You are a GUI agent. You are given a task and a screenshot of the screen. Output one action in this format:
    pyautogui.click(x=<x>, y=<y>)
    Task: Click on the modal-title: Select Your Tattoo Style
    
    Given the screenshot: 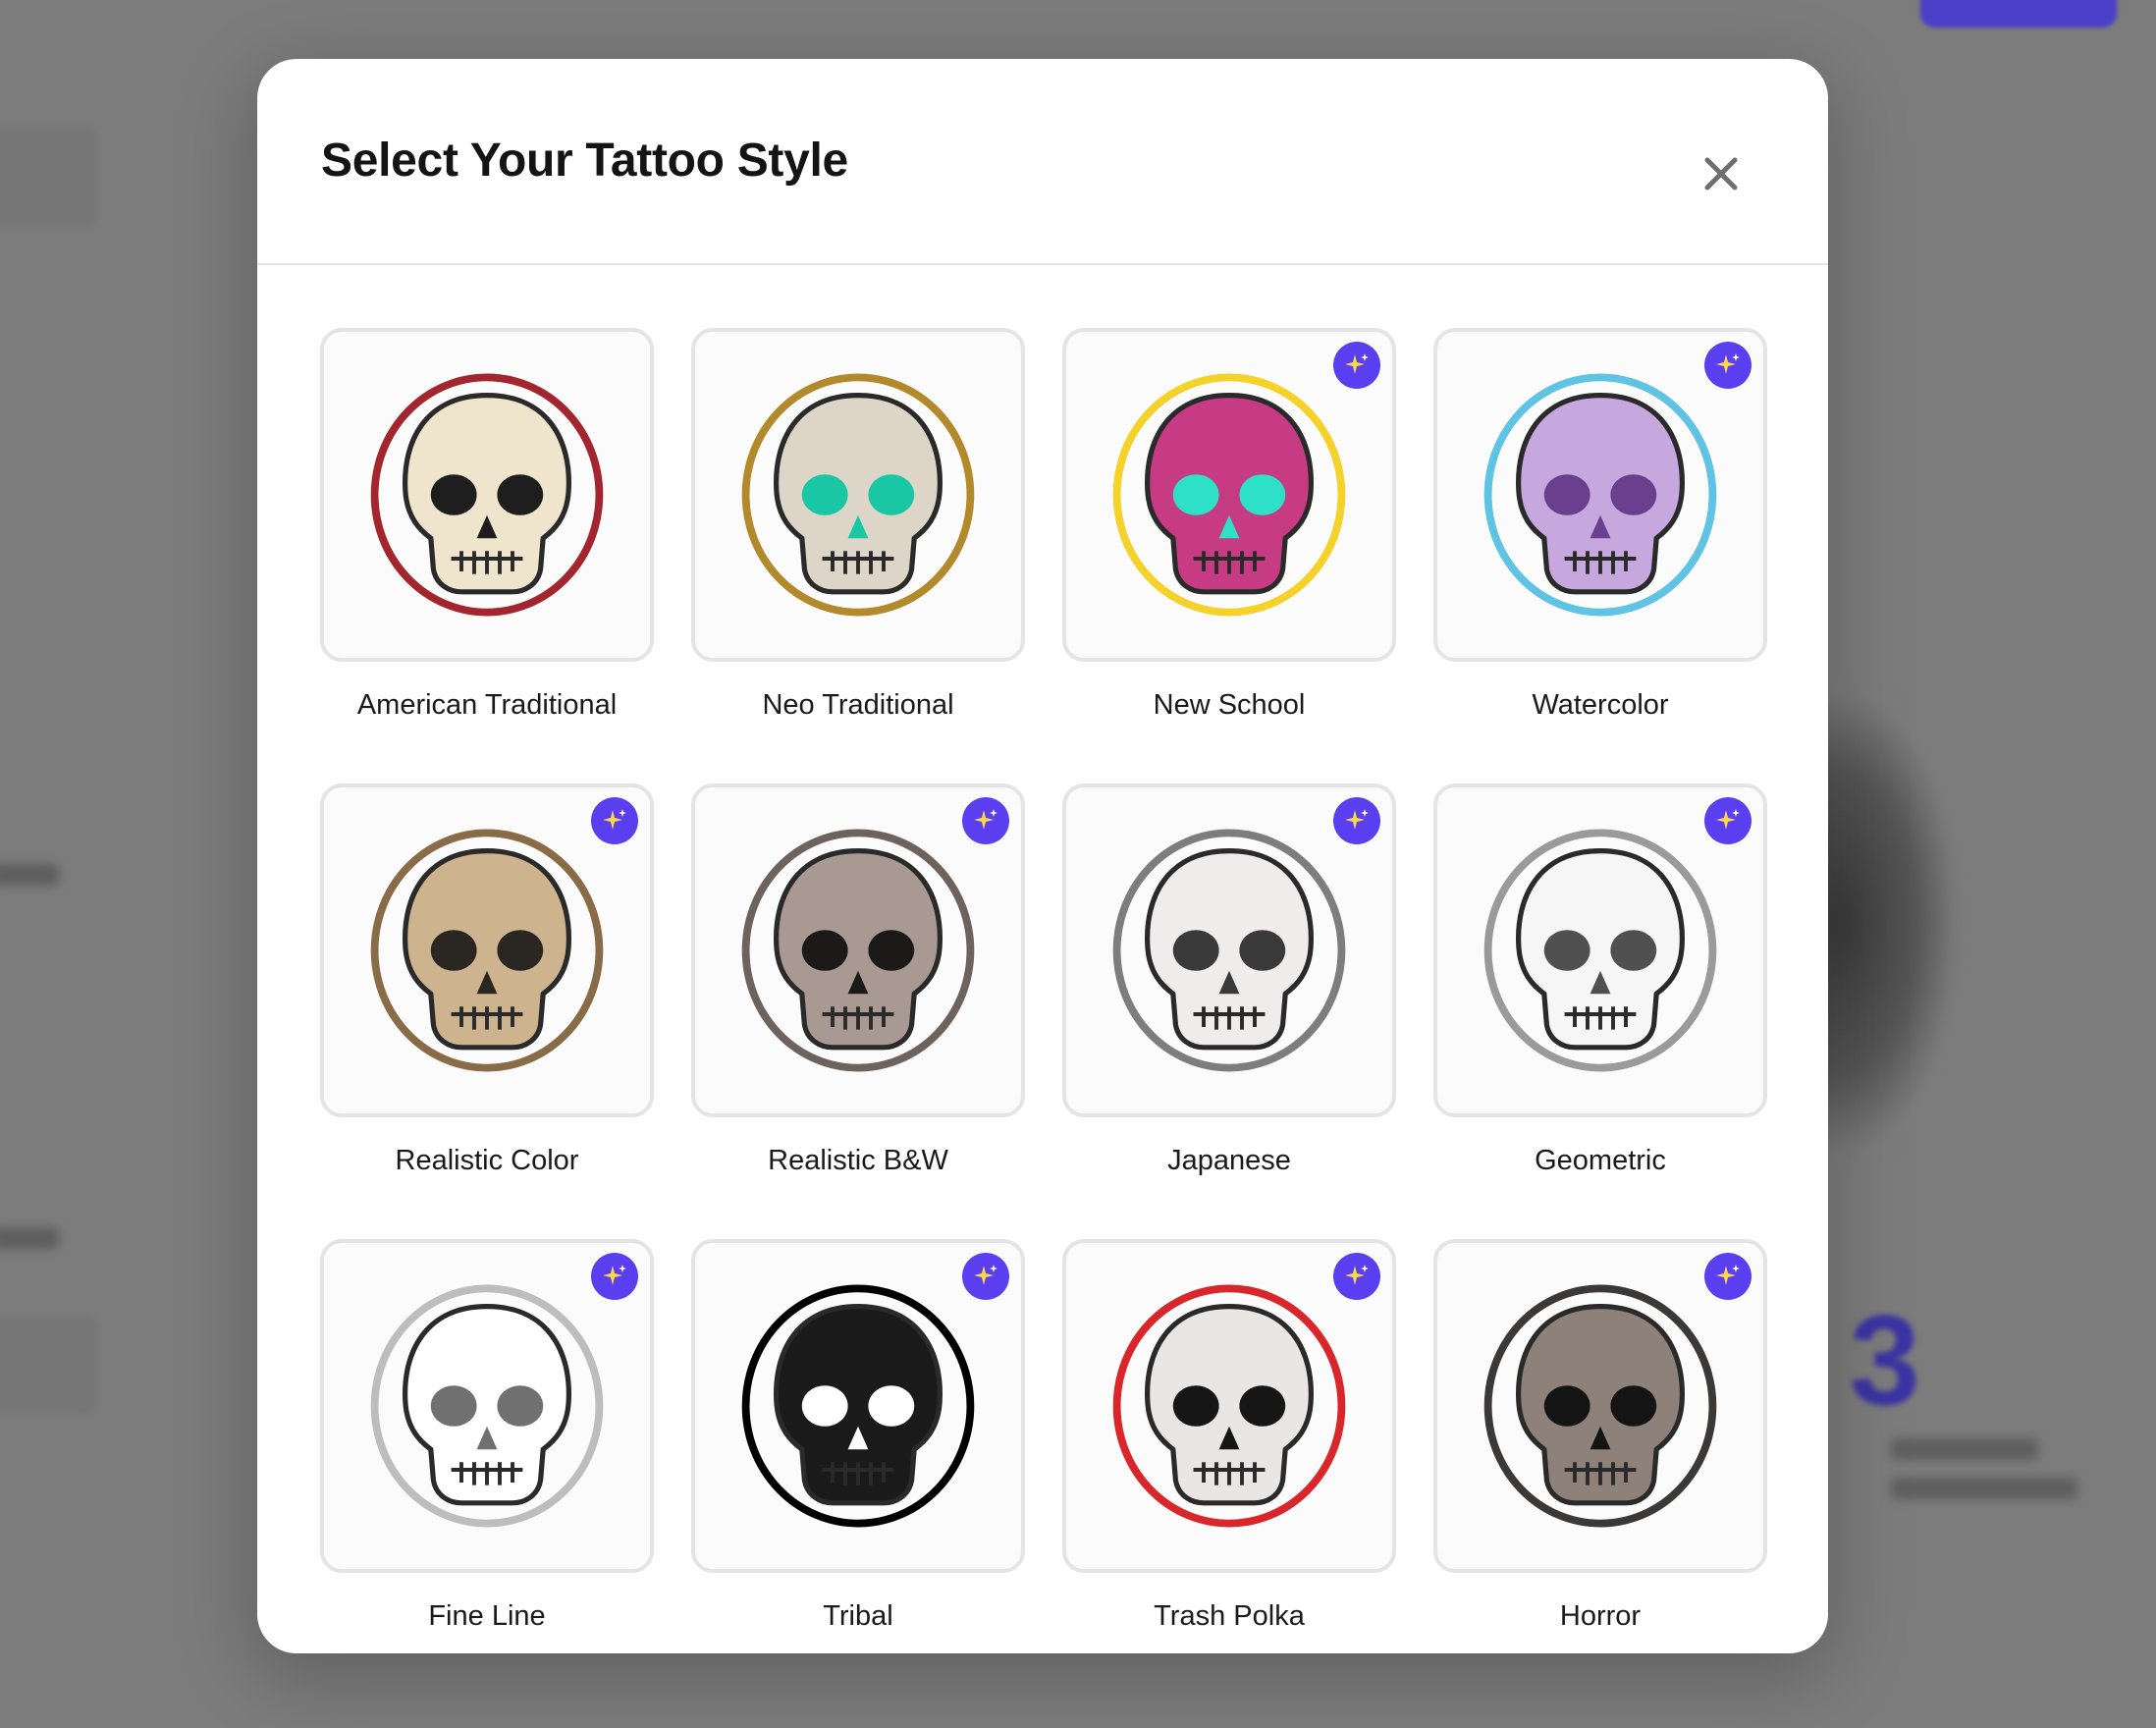 What is the action you would take?
    pyautogui.click(x=585, y=161)
    